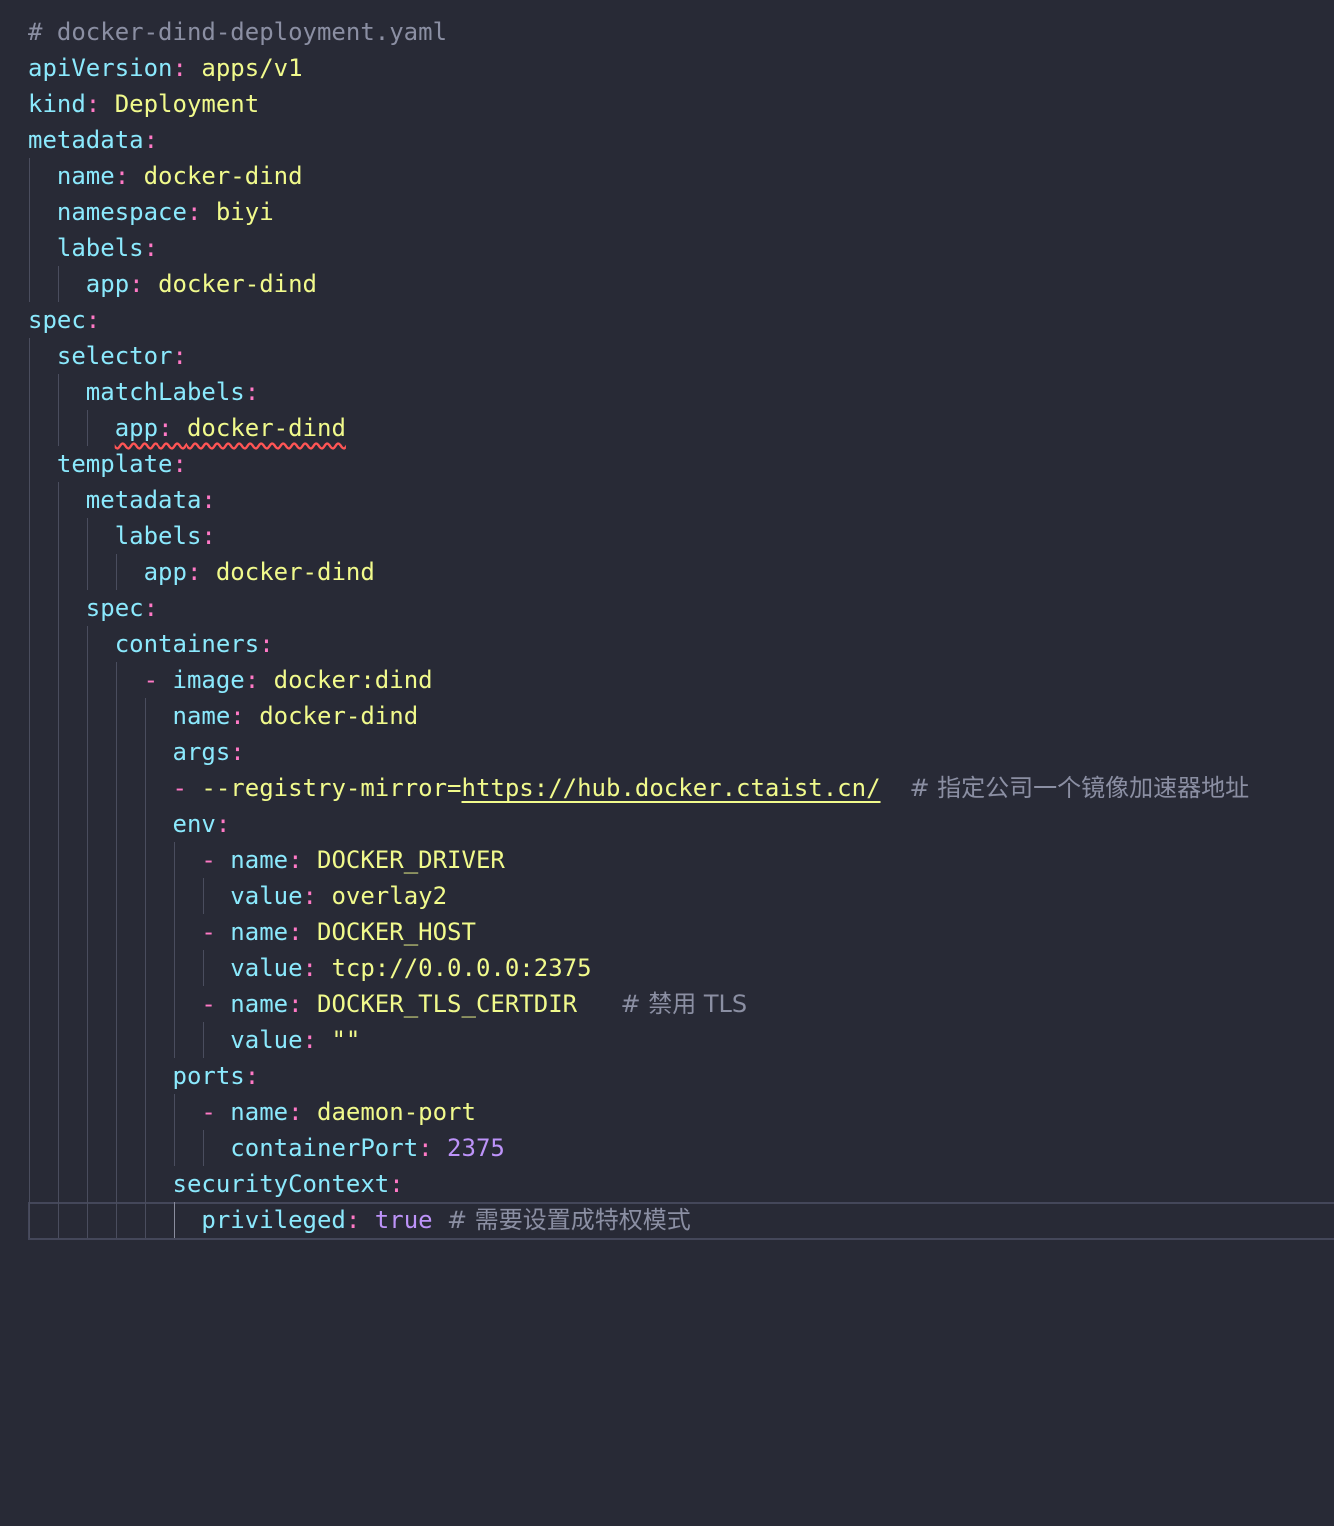  Describe the element at coordinates (681, 1112) in the screenshot. I see `code-line: - name: daemon-port` at that location.